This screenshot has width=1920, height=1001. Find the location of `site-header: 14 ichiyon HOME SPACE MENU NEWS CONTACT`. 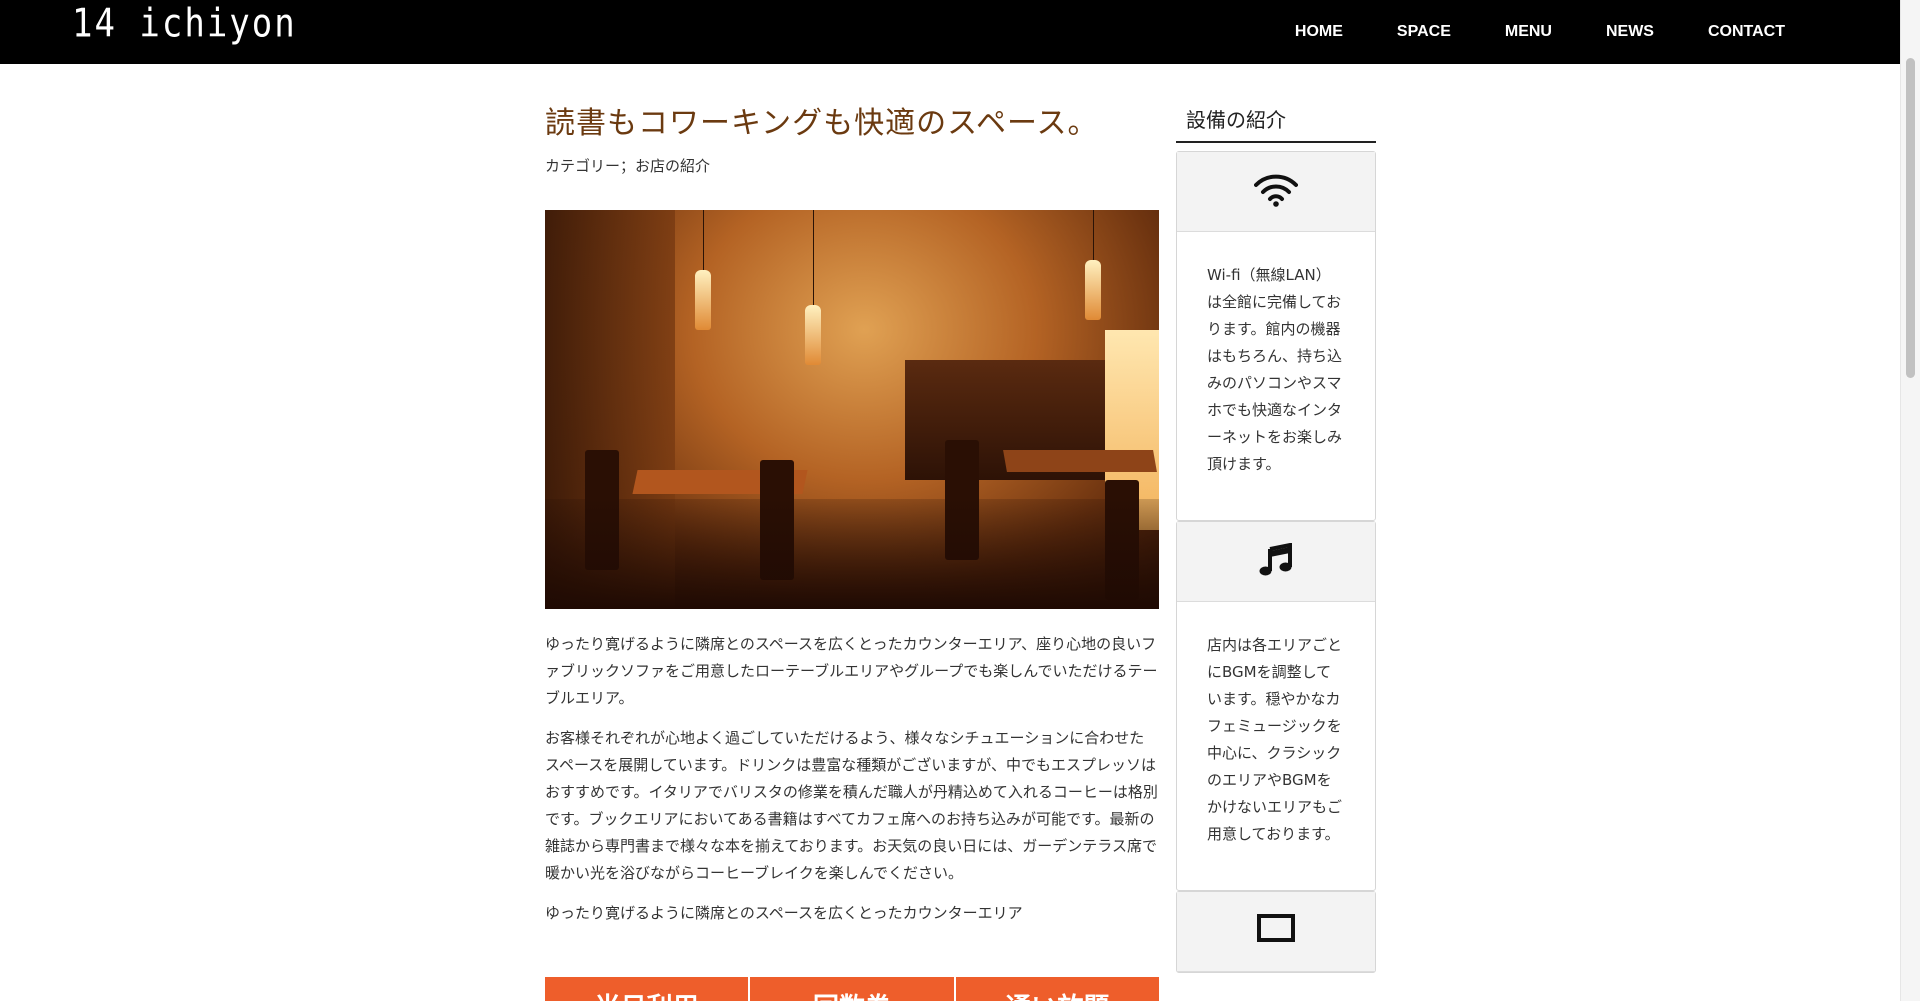

site-header: 14 ichiyon HOME SPACE MENU NEWS CONTACT is located at coordinates (950, 32).